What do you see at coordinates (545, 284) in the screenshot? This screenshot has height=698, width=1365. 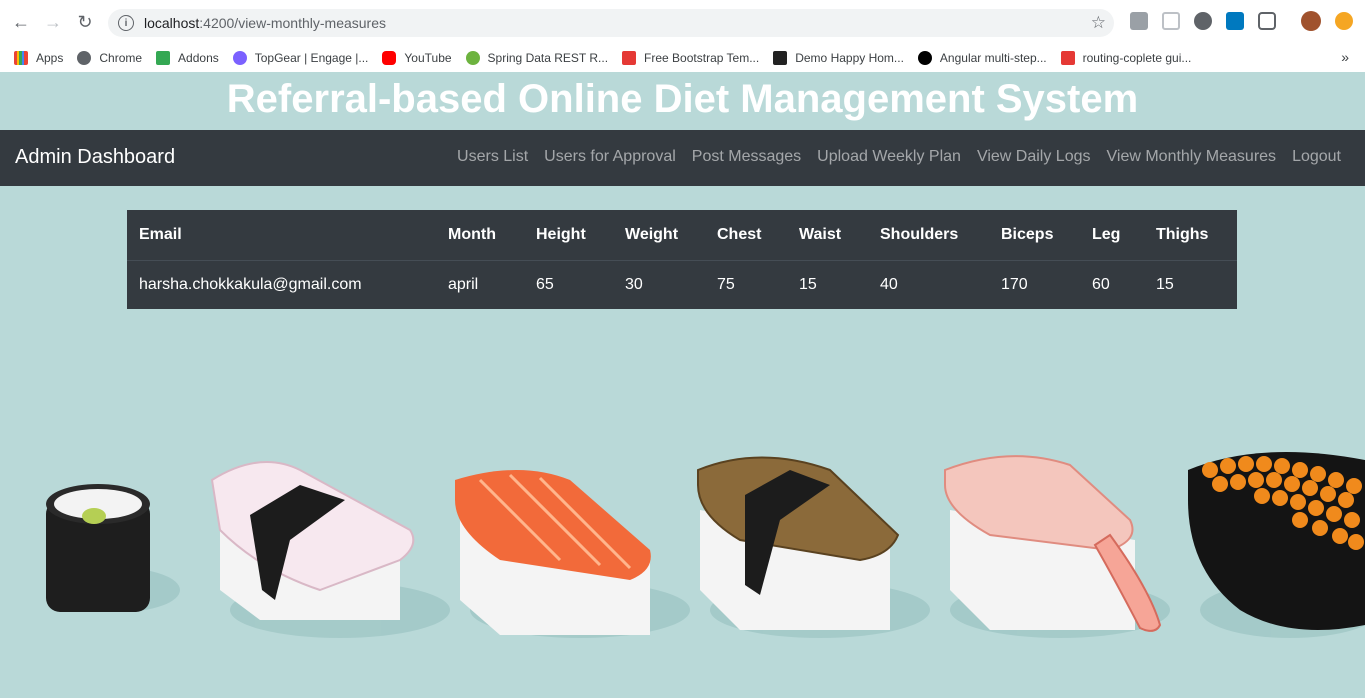 I see `cell-height: 65` at bounding box center [545, 284].